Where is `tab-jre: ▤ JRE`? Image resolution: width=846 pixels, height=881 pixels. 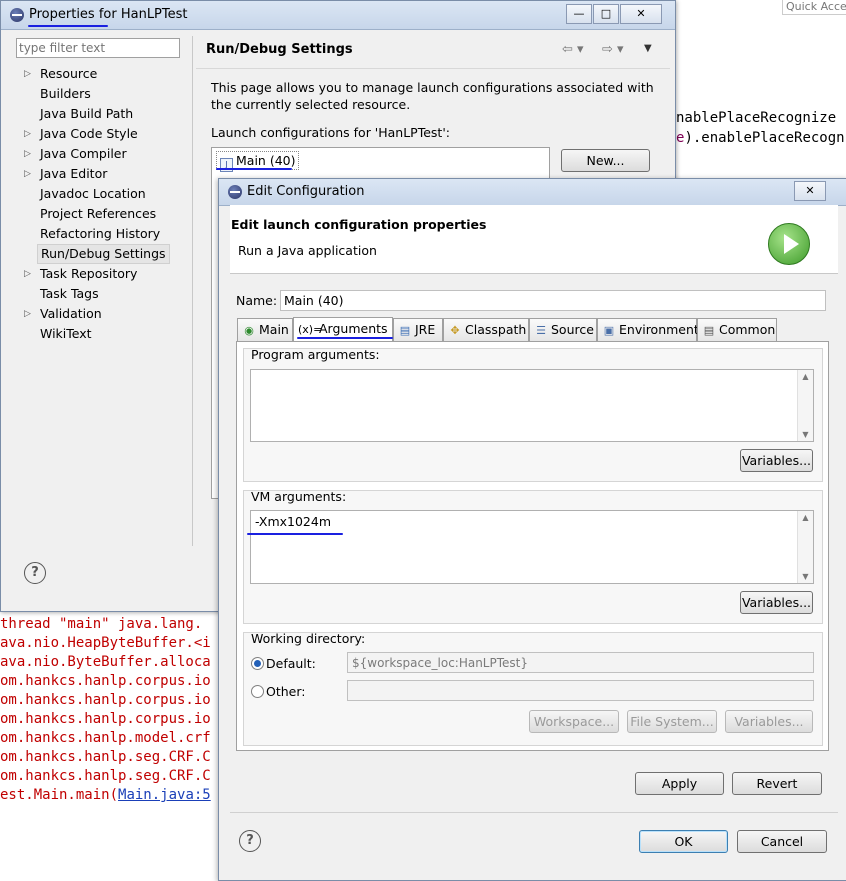 tab-jre: ▤ JRE is located at coordinates (418, 329).